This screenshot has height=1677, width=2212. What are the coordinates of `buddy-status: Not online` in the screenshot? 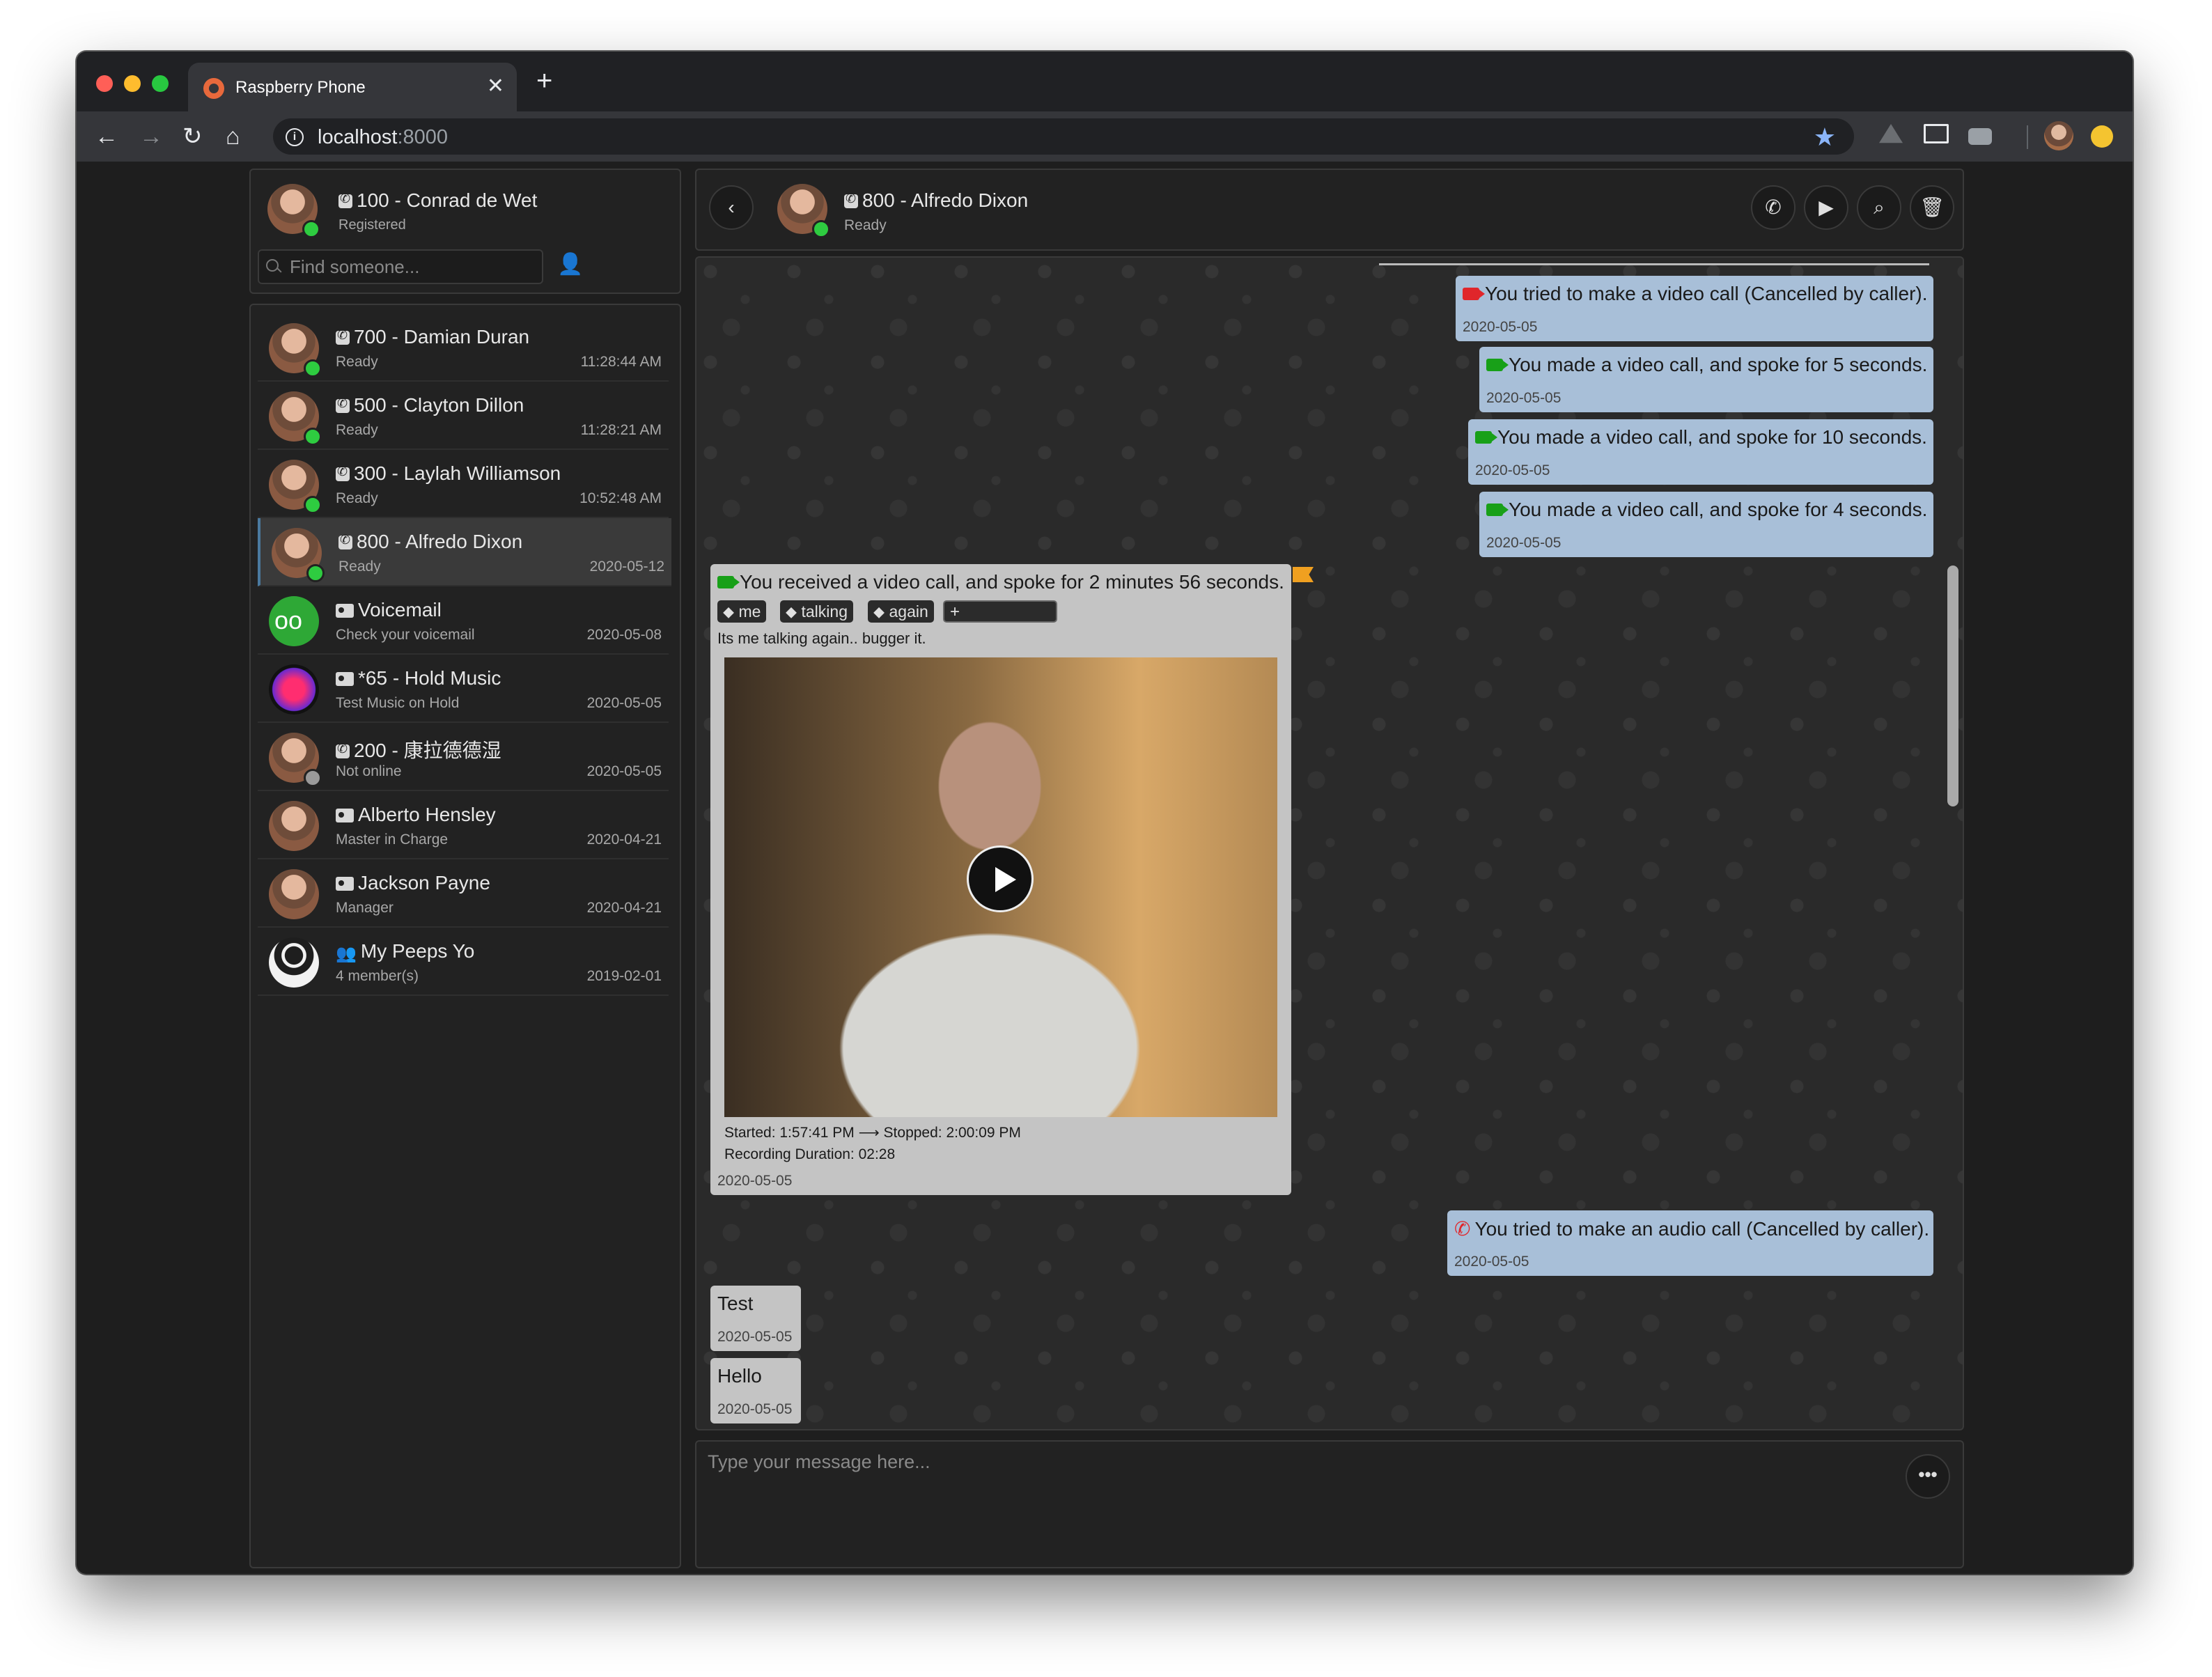 It's located at (369, 771).